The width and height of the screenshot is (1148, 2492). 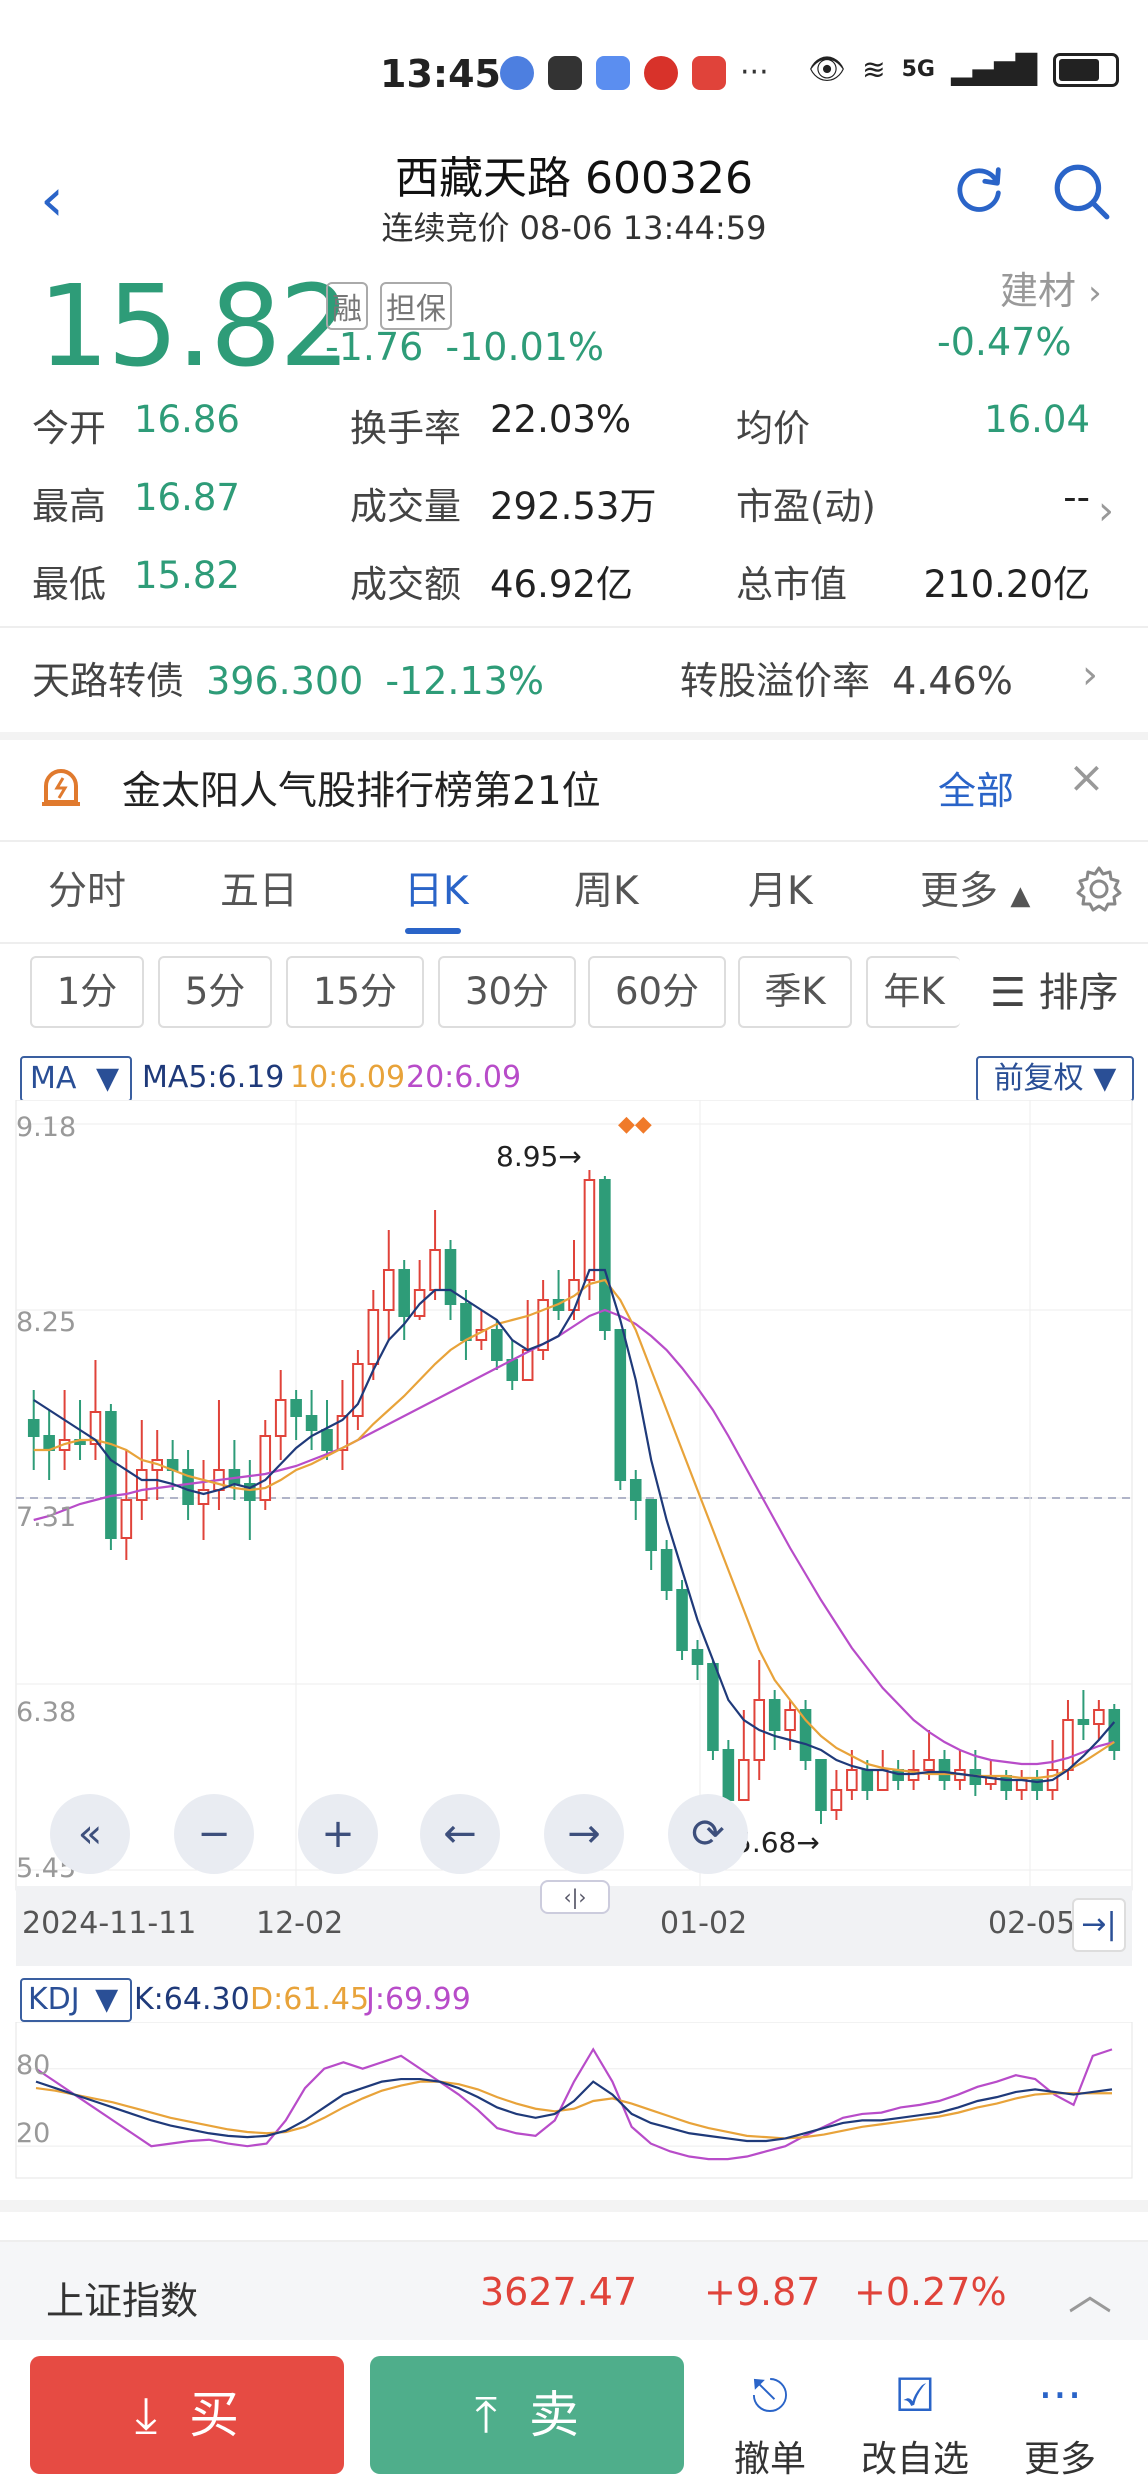 I want to click on tab-monthly-k: 月K, so click(x=780, y=888).